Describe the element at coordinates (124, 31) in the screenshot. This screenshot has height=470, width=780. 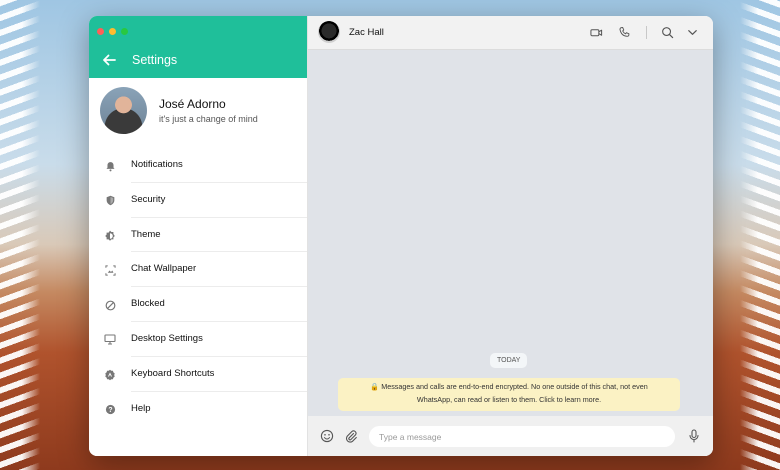
I see `maximize-window-button` at that location.